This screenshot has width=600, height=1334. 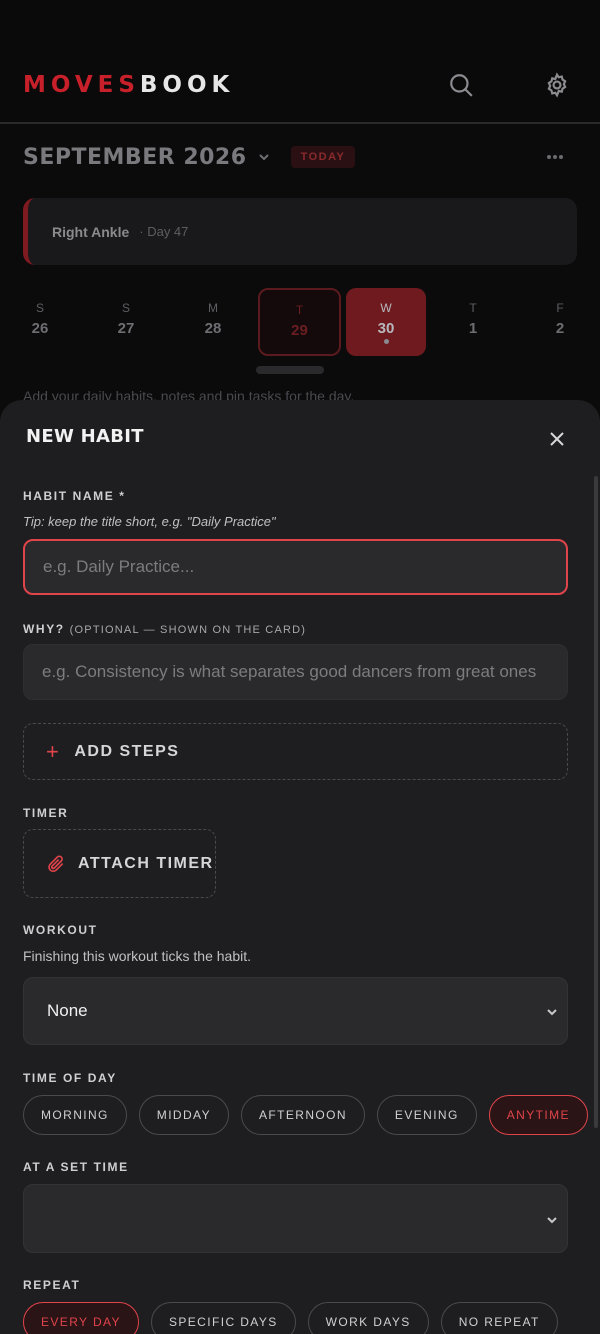 I want to click on gear-icon, so click(x=557, y=85).